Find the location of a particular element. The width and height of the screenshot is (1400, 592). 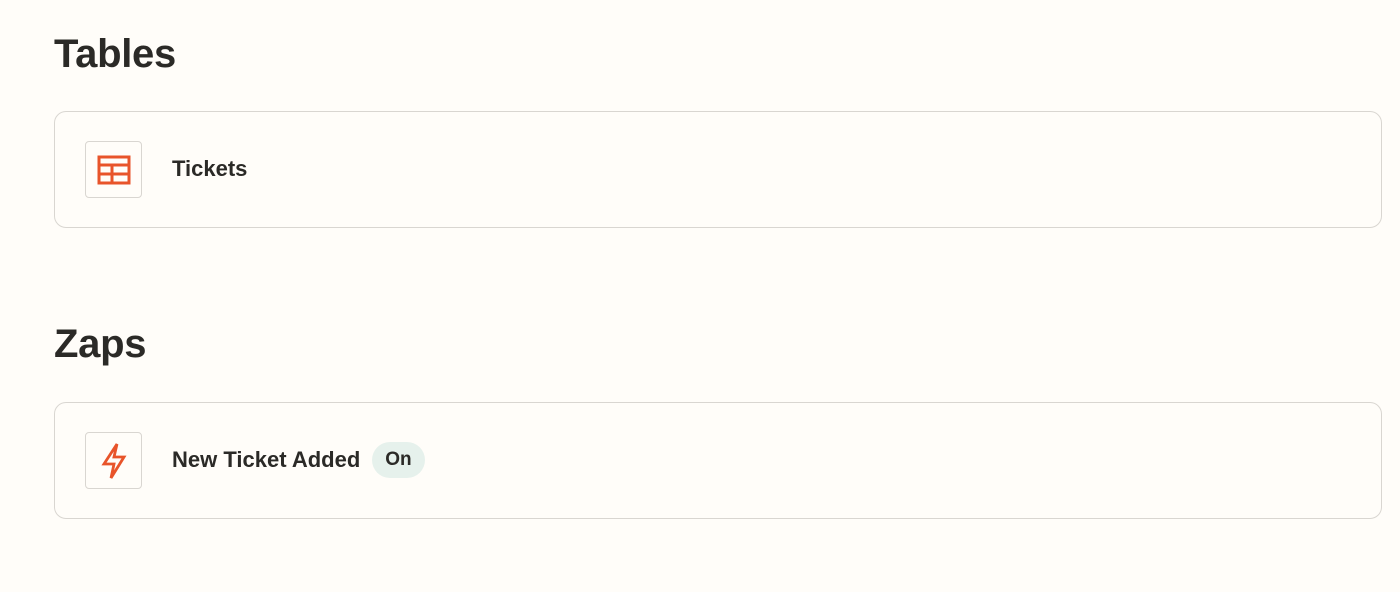

zaps-section-heading: Zaps is located at coordinates (100, 344).